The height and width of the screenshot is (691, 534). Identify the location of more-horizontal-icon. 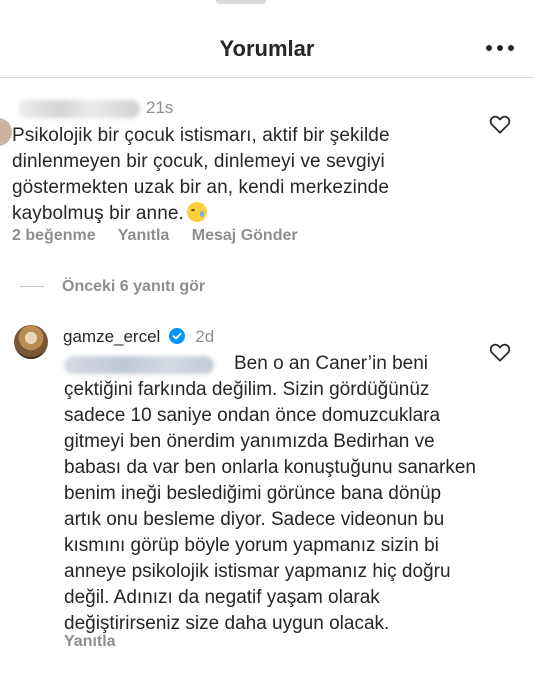
(500, 48).